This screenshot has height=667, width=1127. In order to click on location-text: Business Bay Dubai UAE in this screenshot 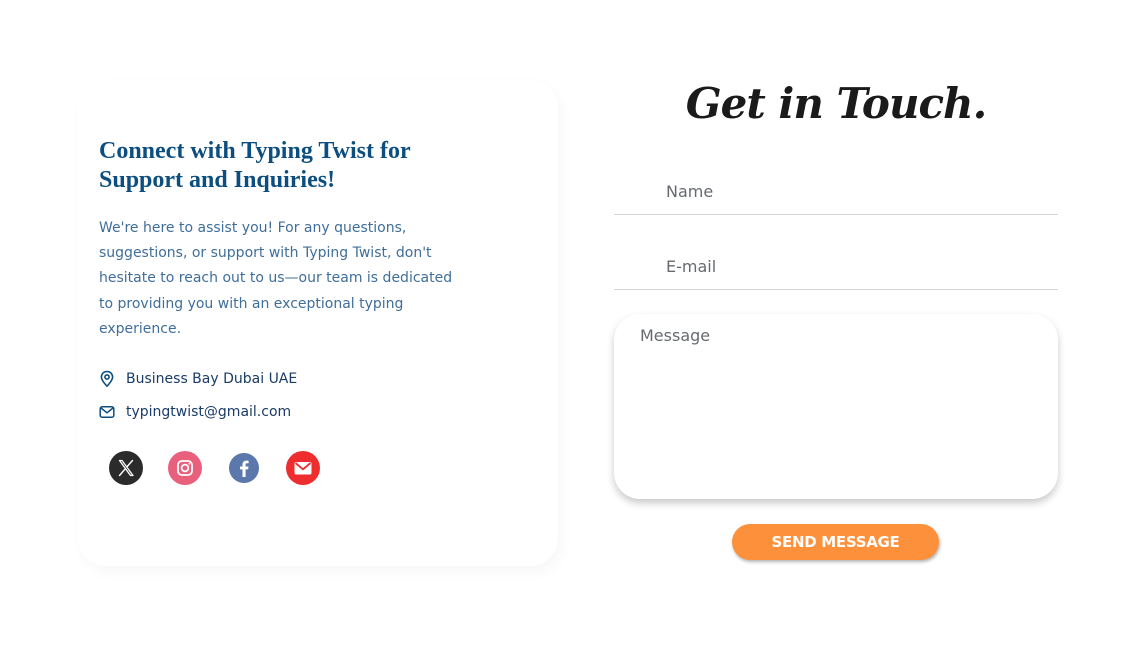, I will do `click(212, 379)`.